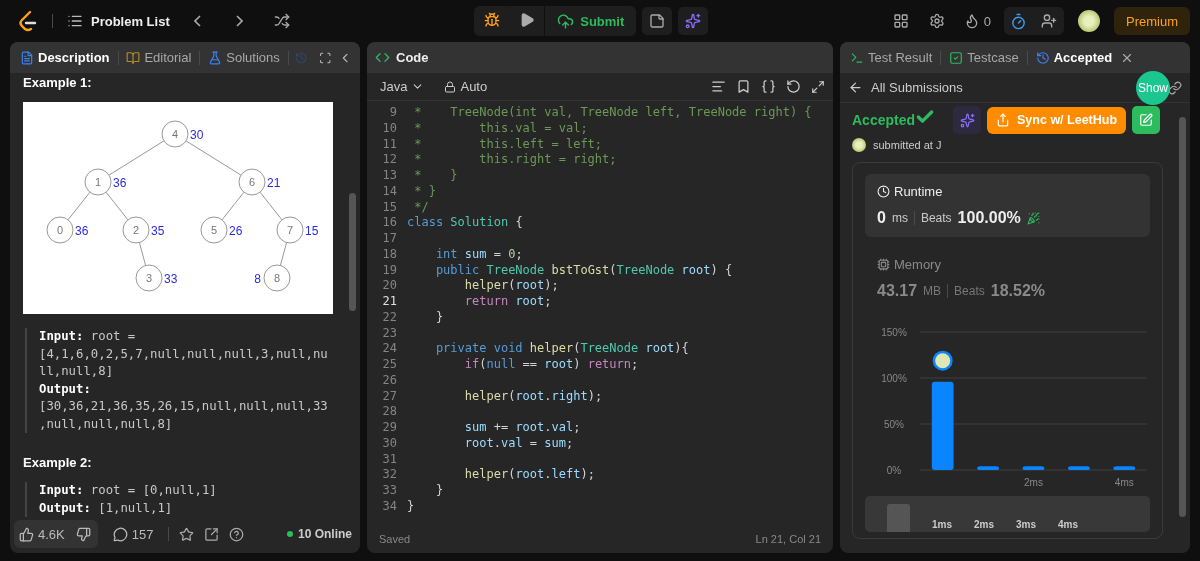 This screenshot has width=1200, height=561. What do you see at coordinates (389, 365) in the screenshot?
I see `line-number: 25` at bounding box center [389, 365].